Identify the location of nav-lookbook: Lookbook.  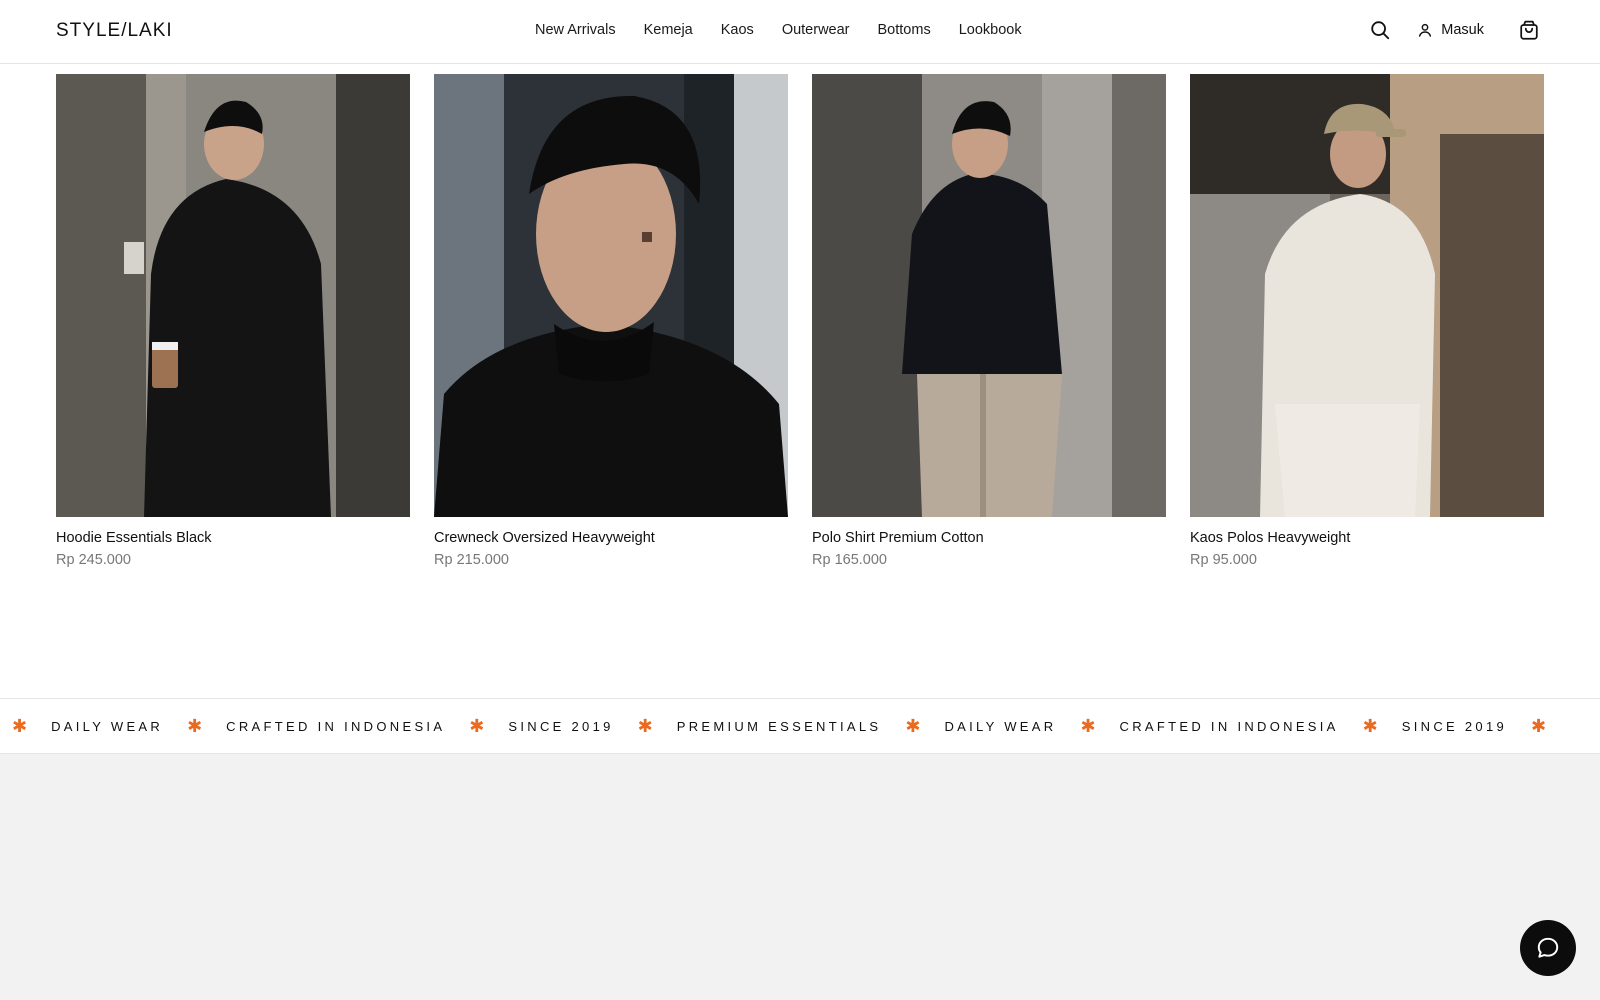
(990, 30).